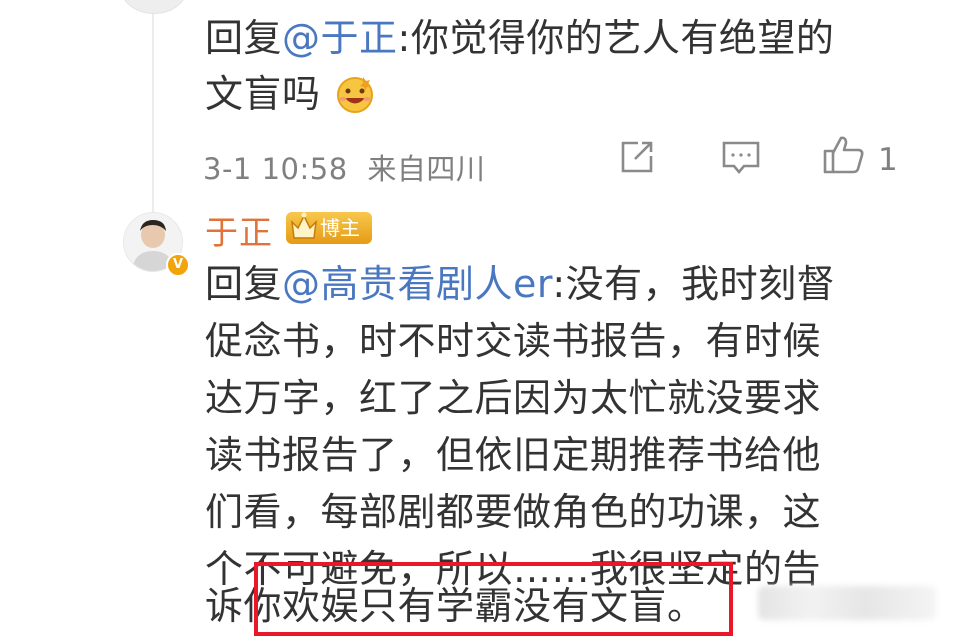  Describe the element at coordinates (513, 512) in the screenshot. I see `reply-text-line-5: 们看，每部剧都要做角色的功课，这` at that location.